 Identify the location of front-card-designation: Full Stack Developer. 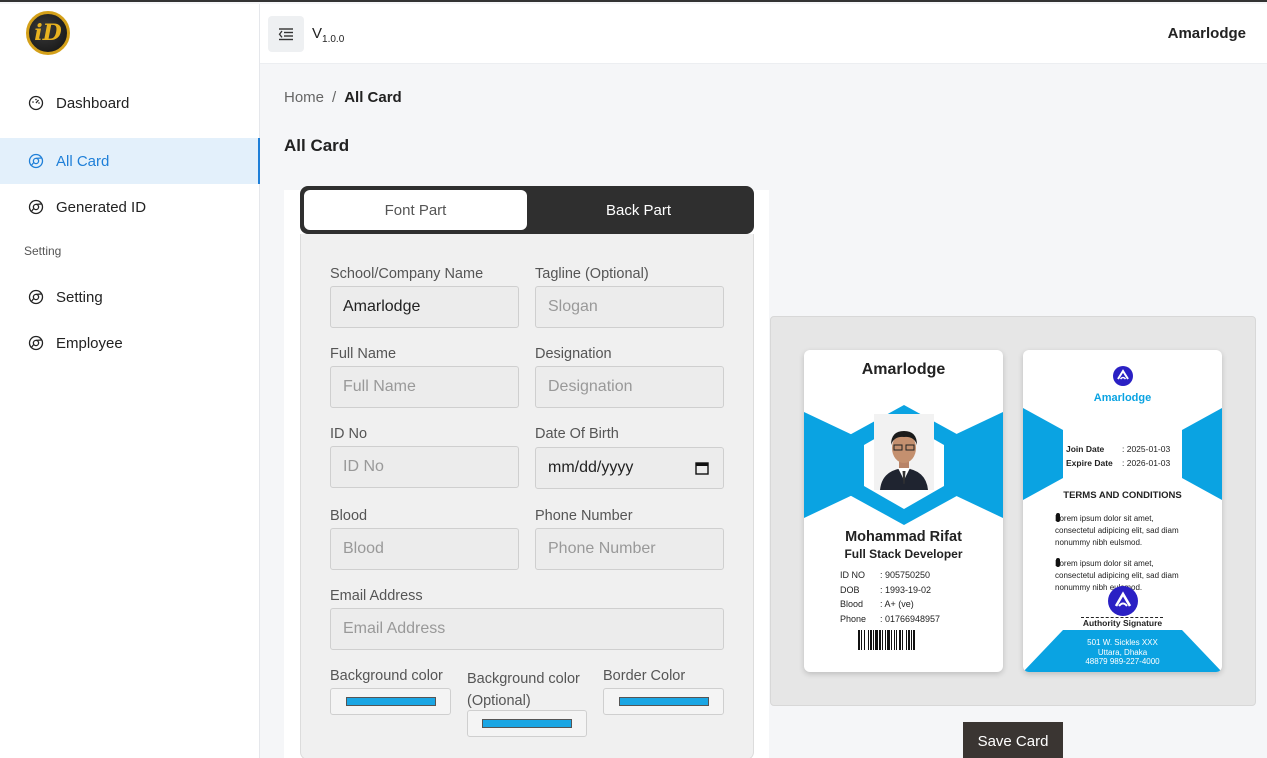
(903, 554).